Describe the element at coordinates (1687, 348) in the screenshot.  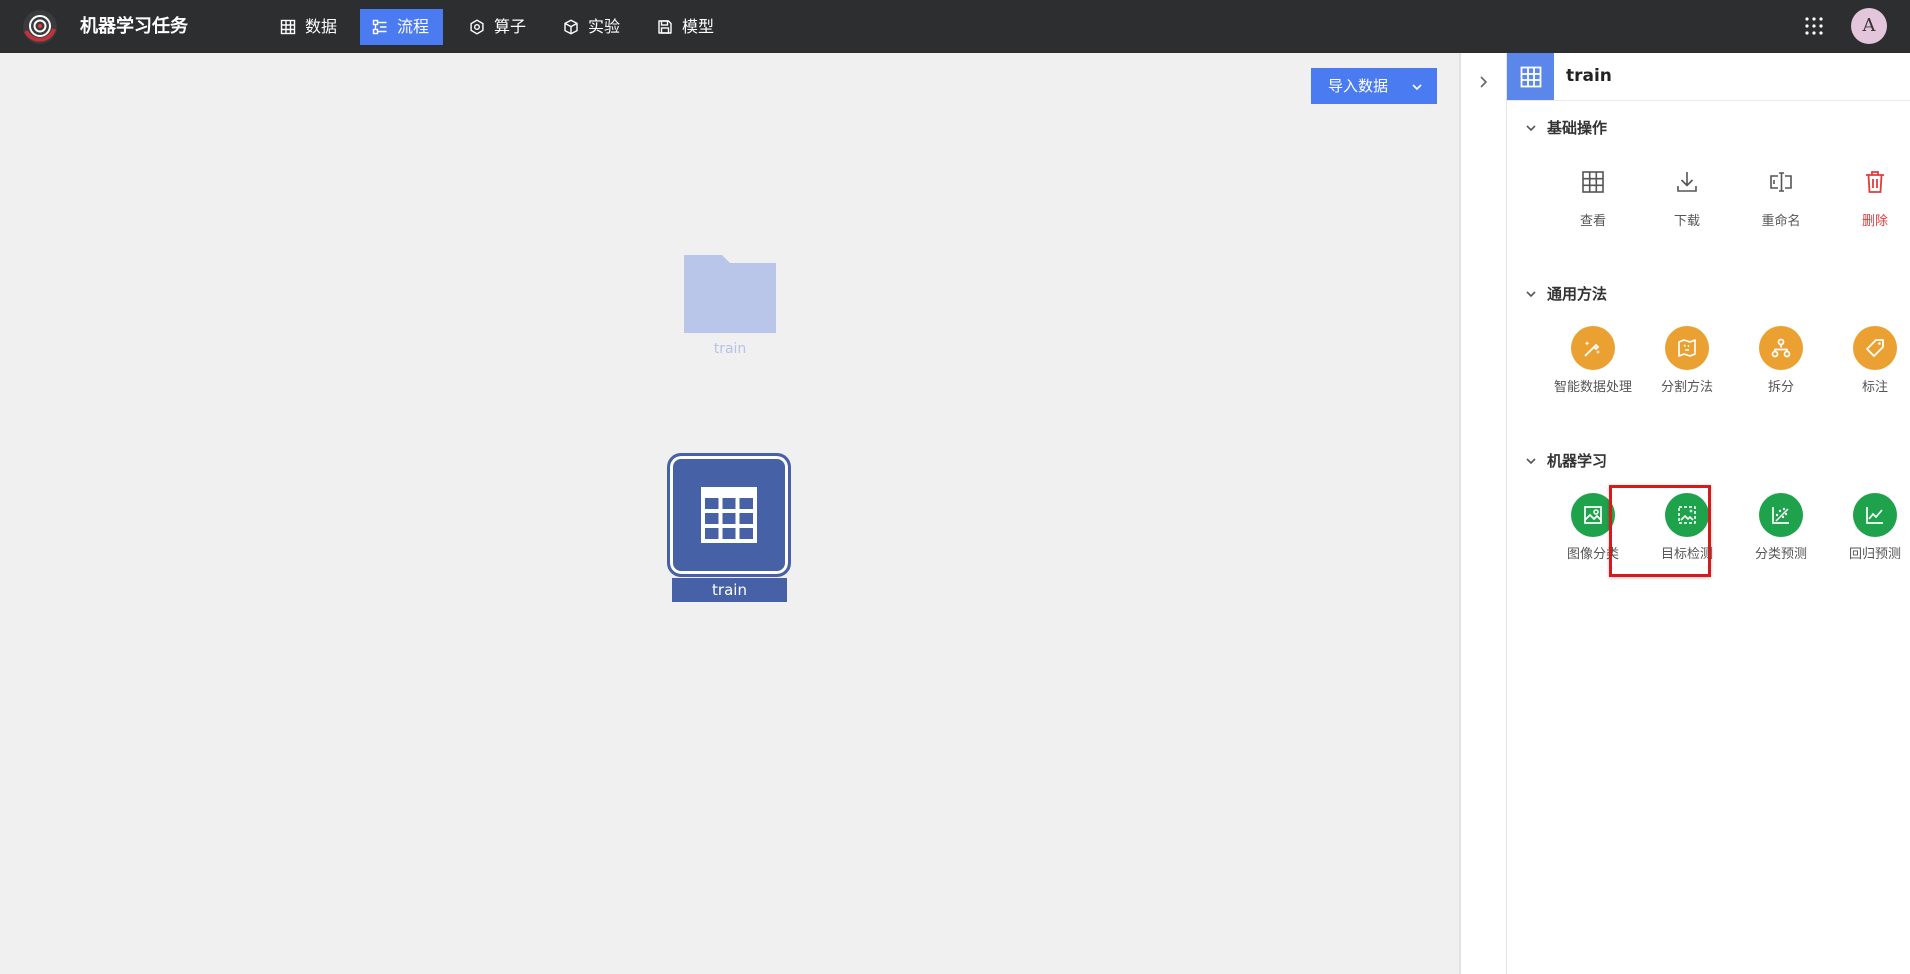
I see `map-icon` at that location.